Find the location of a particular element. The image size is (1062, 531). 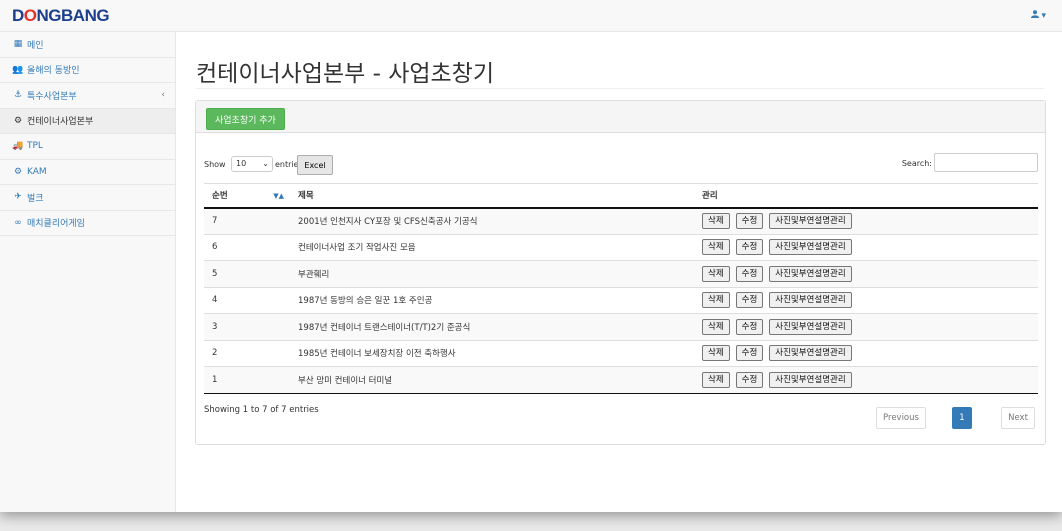

sidebar-item-3: ⚓ 특수사업본부 ‹ is located at coordinates (87, 96).